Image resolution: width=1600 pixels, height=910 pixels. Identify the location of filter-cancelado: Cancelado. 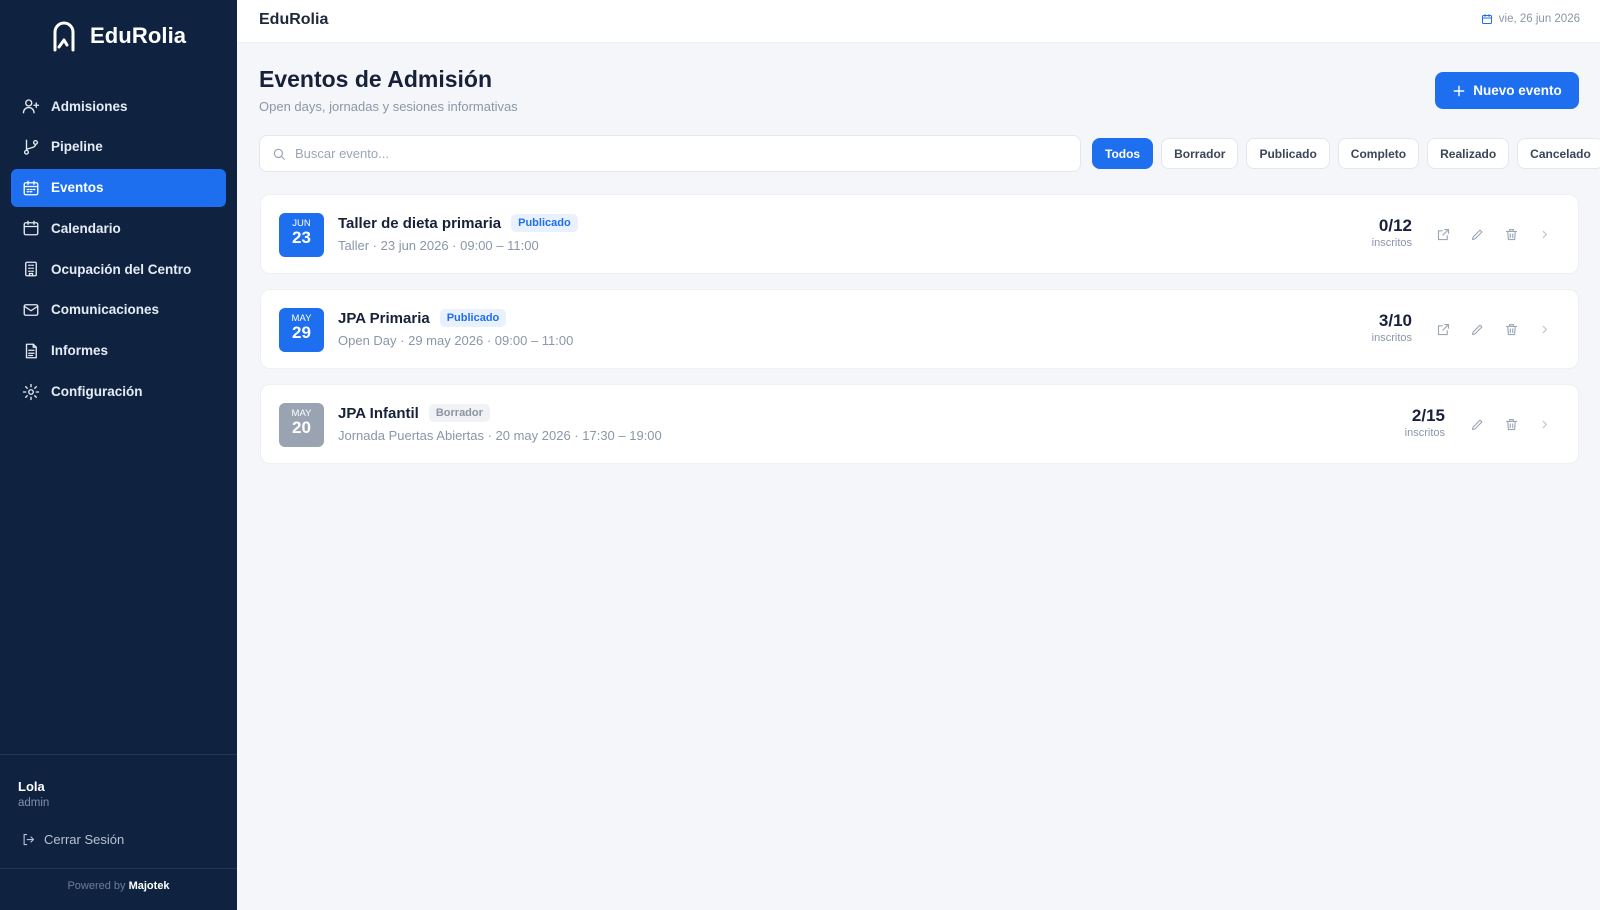
(1558, 153).